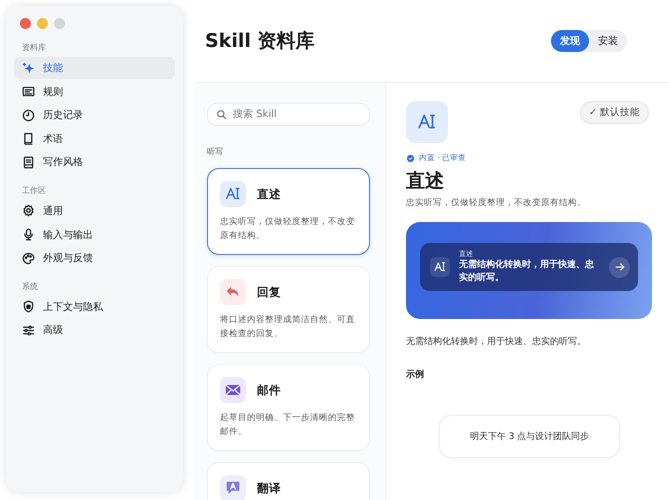 The image size is (669, 500). Describe the element at coordinates (42, 23) in the screenshot. I see `minimize-button` at that location.